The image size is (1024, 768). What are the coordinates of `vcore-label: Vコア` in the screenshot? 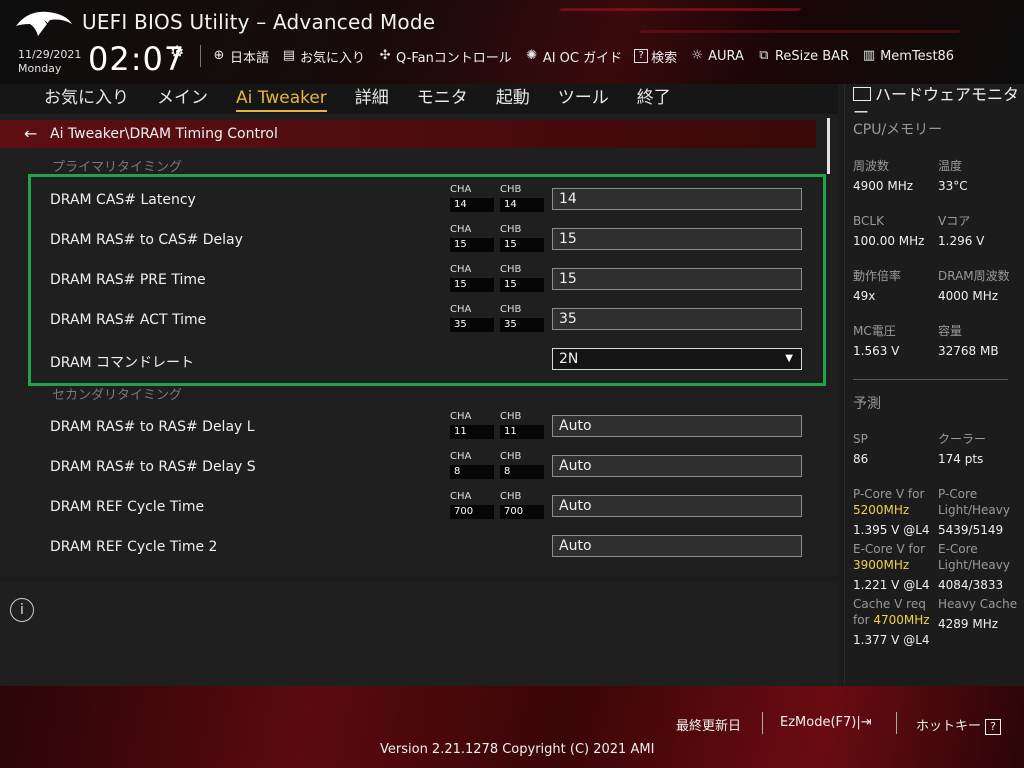 It's located at (954, 221).